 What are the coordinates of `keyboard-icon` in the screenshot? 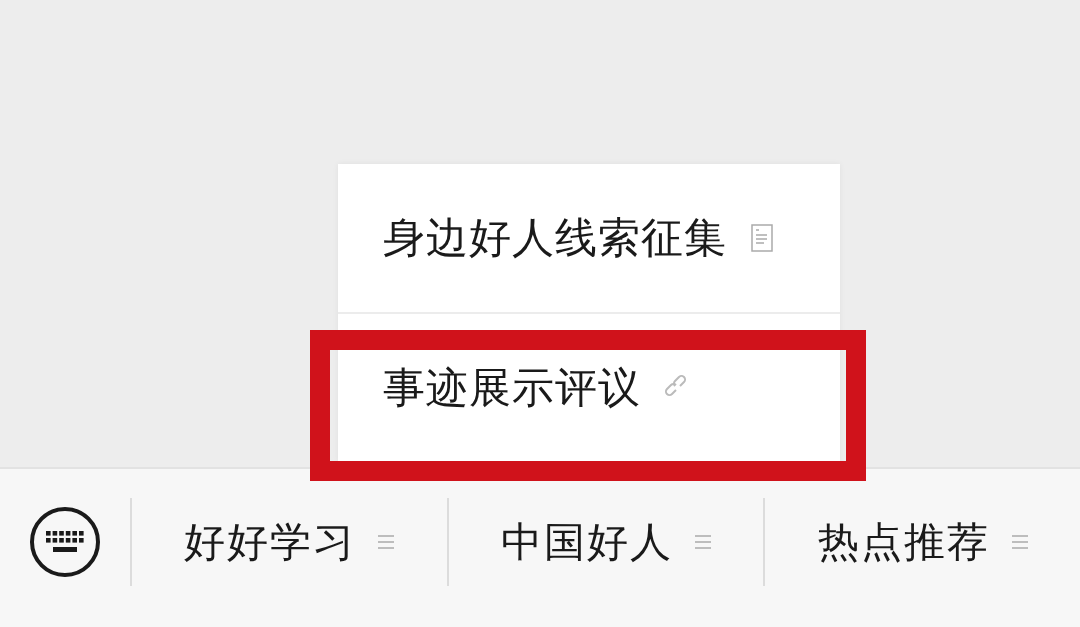 It's located at (65, 542).